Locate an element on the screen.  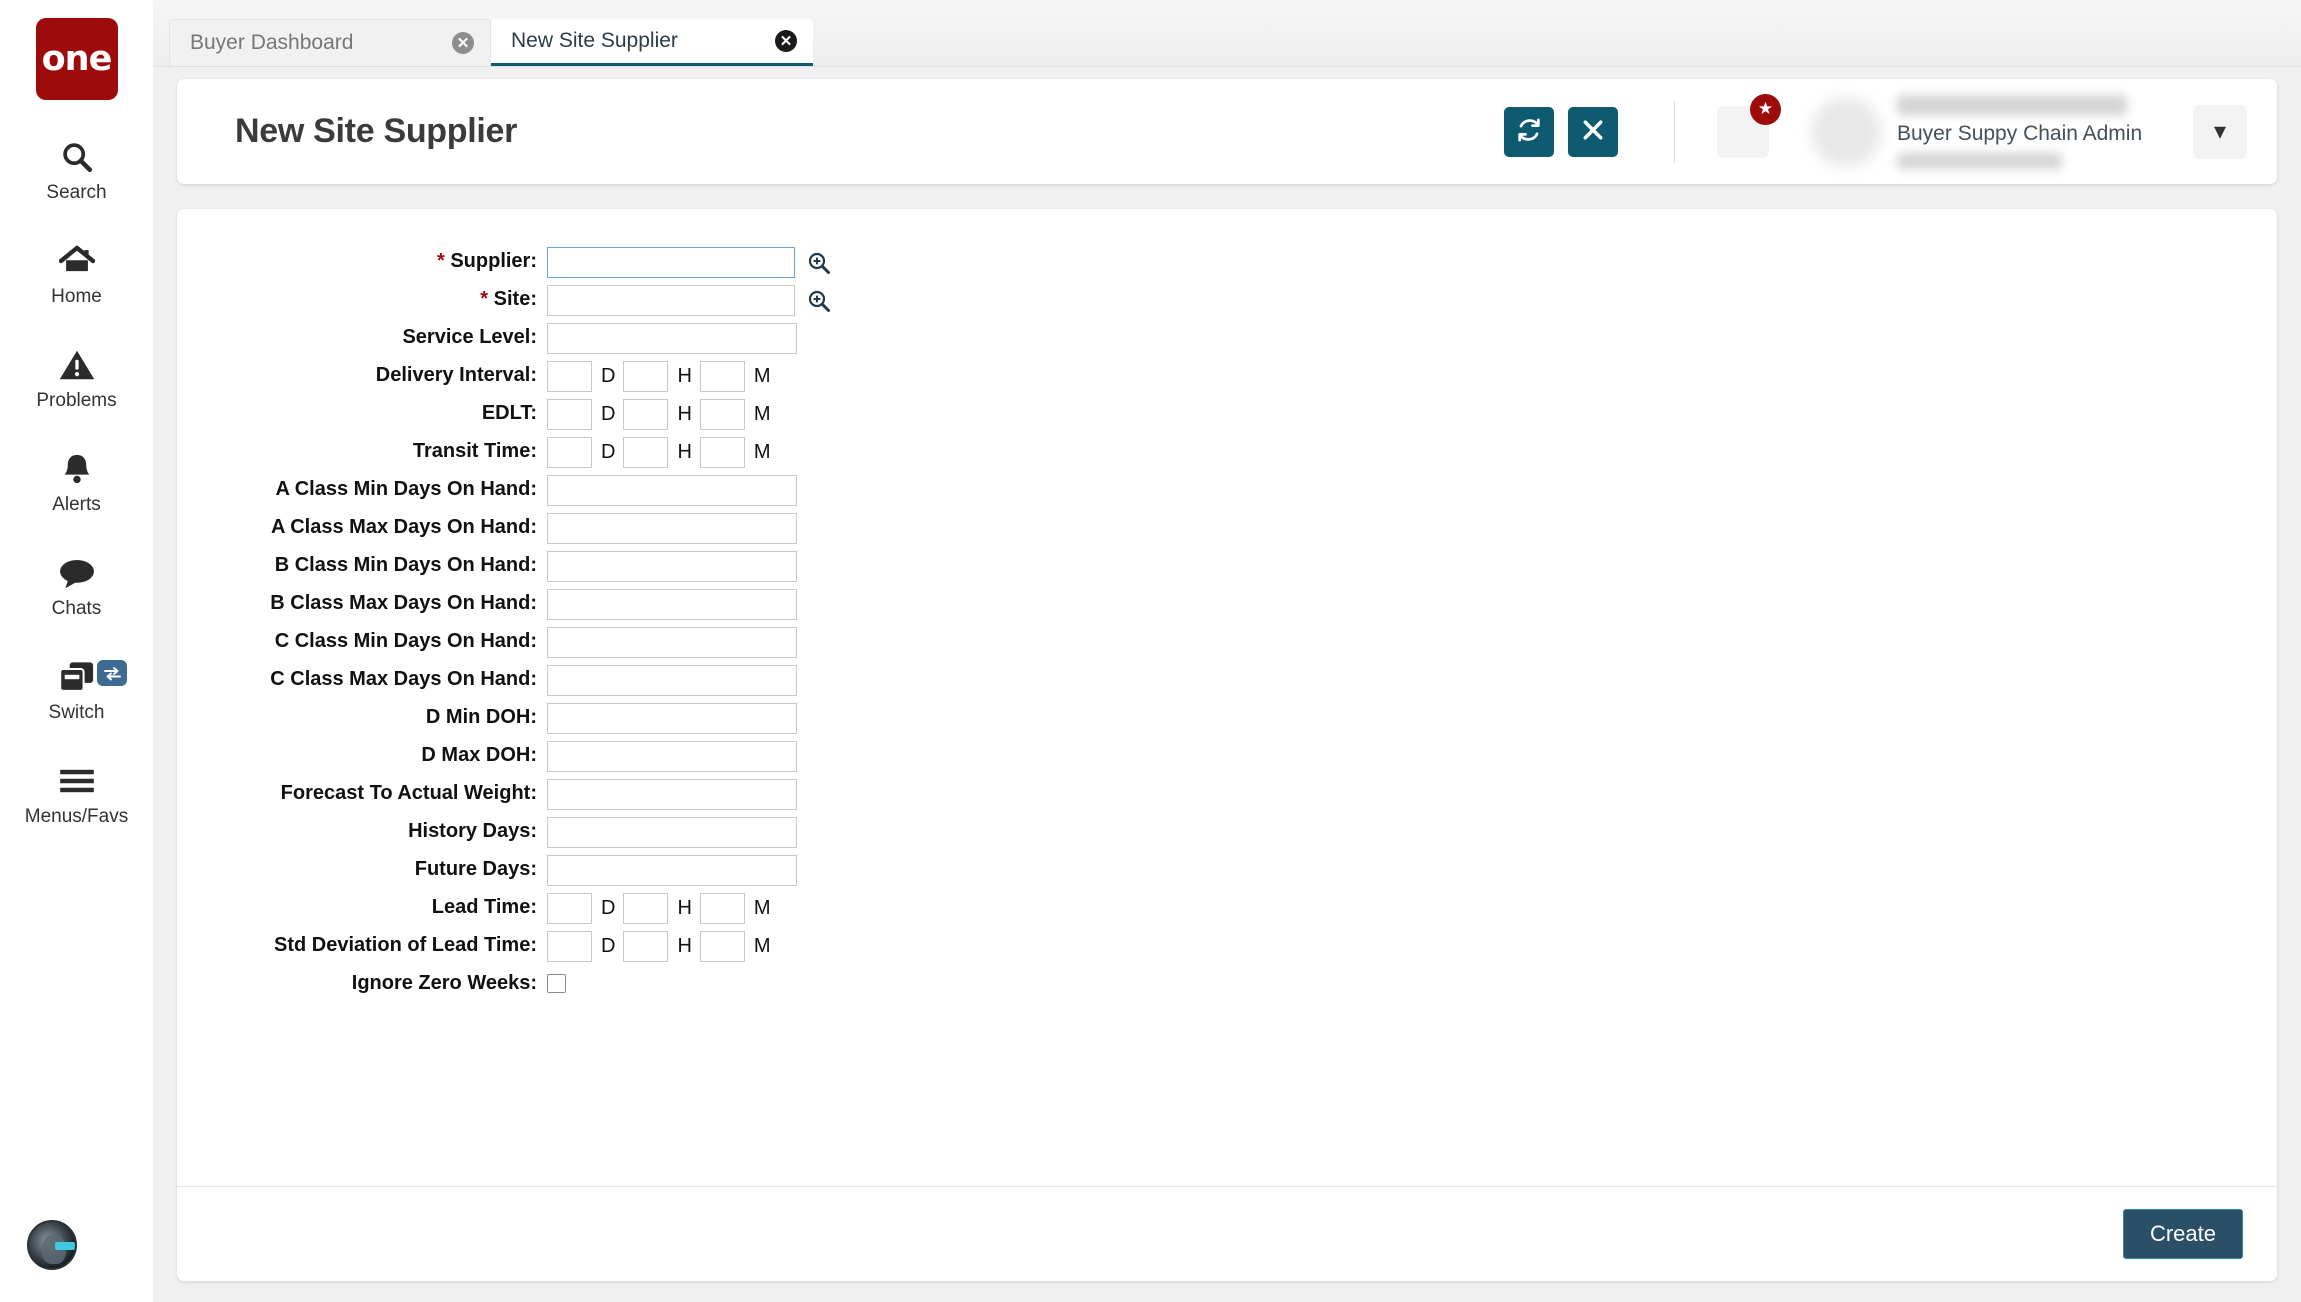
ai-assistant-icon is located at coordinates (52, 1245).